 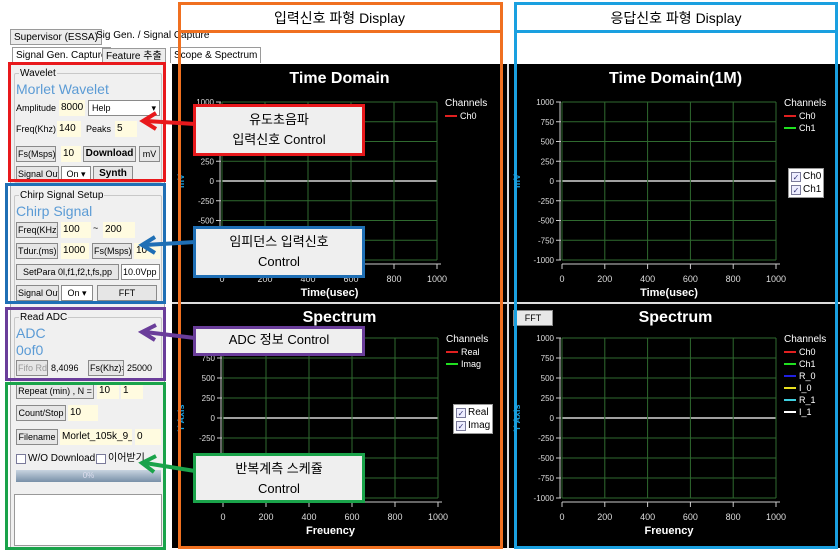 I want to click on annotation-text: 입력신호 Control, so click(x=279, y=139).